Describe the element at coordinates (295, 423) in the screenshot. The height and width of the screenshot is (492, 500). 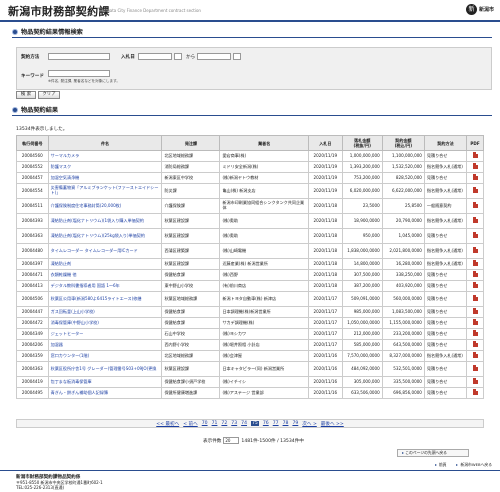
I see `pager-page: 79` at that location.